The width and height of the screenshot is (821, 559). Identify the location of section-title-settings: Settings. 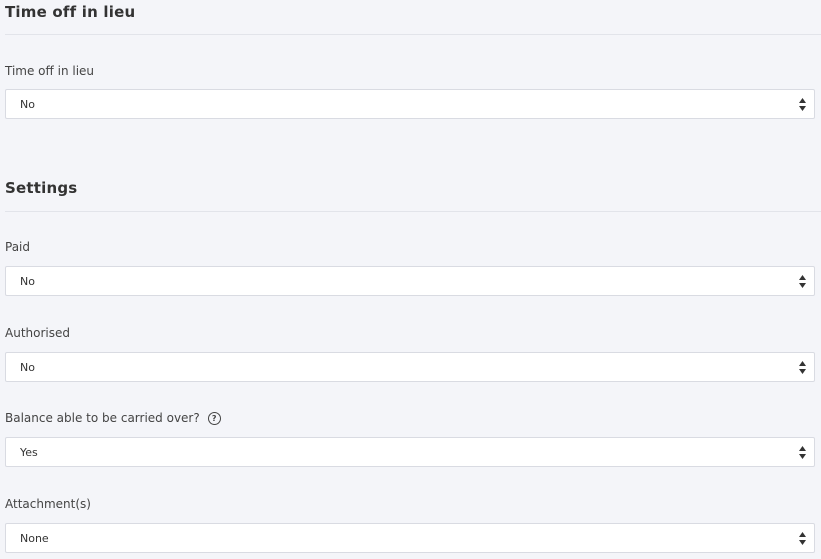
(41, 188).